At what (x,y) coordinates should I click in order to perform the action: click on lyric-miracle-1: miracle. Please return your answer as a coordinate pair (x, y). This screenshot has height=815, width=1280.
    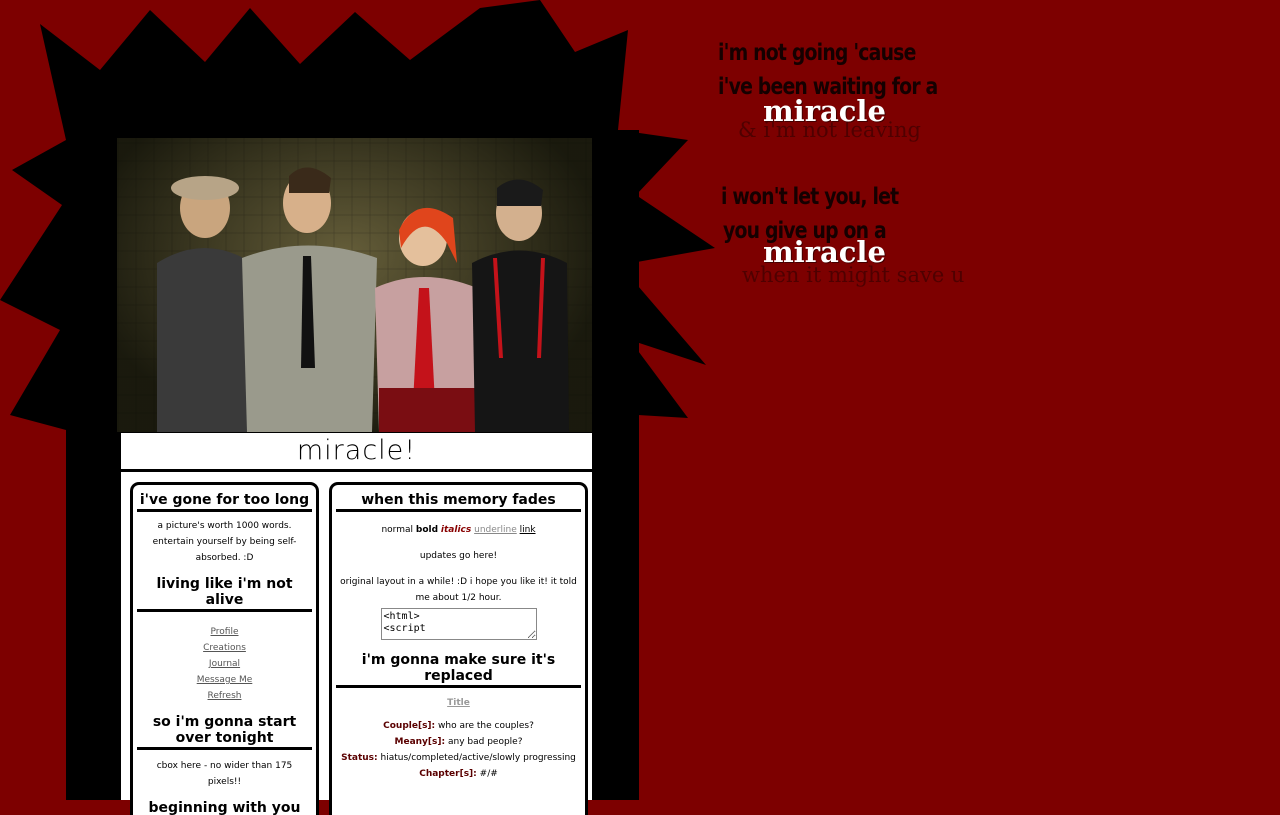
    Looking at the image, I should click on (824, 111).